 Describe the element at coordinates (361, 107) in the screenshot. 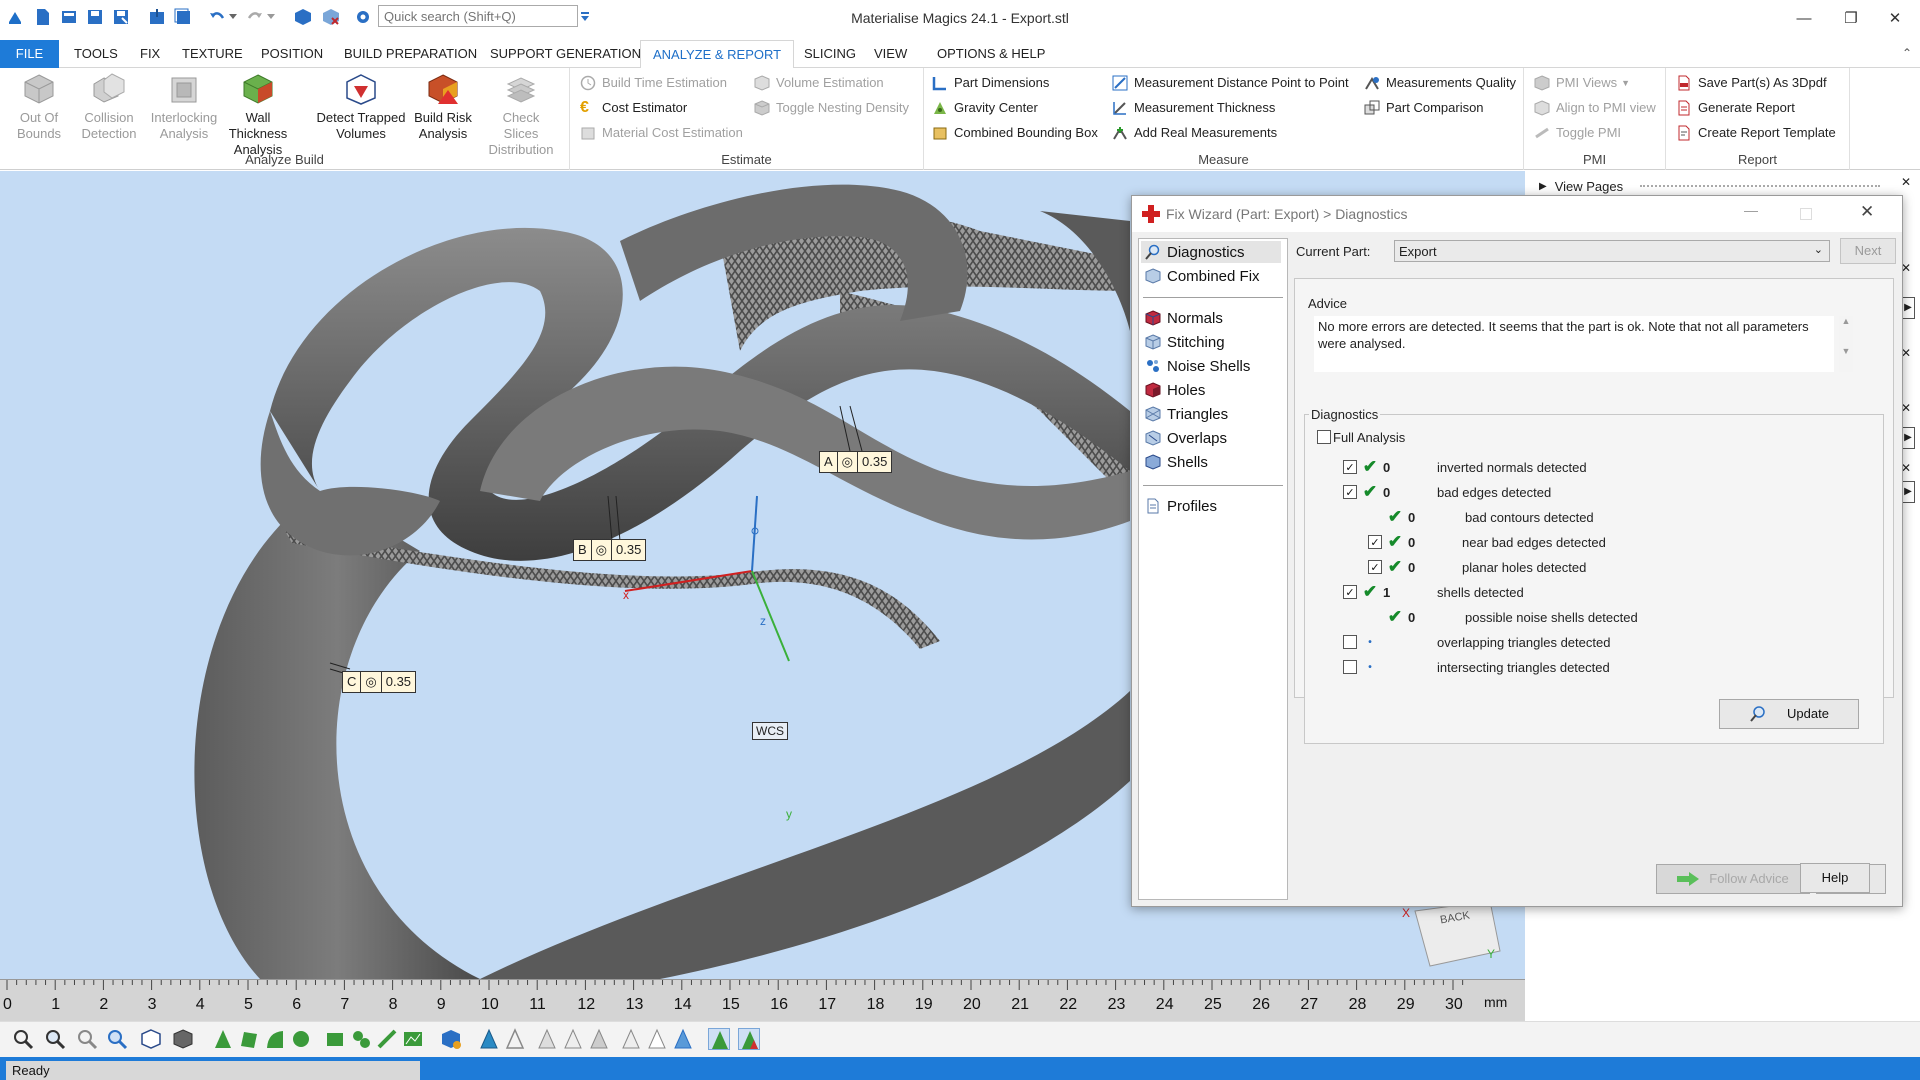

I see `detect-trapped-volumes-button: Detect Trapped Volumes` at that location.